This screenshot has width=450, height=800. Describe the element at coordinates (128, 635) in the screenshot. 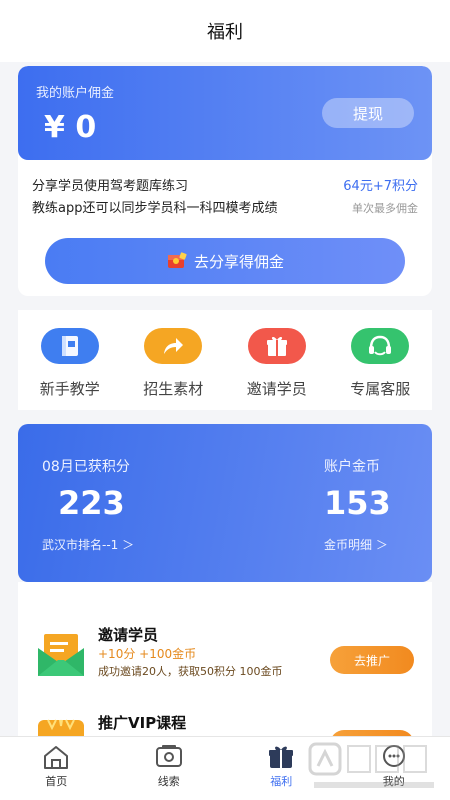

I see `task-title: 邀请学员` at that location.